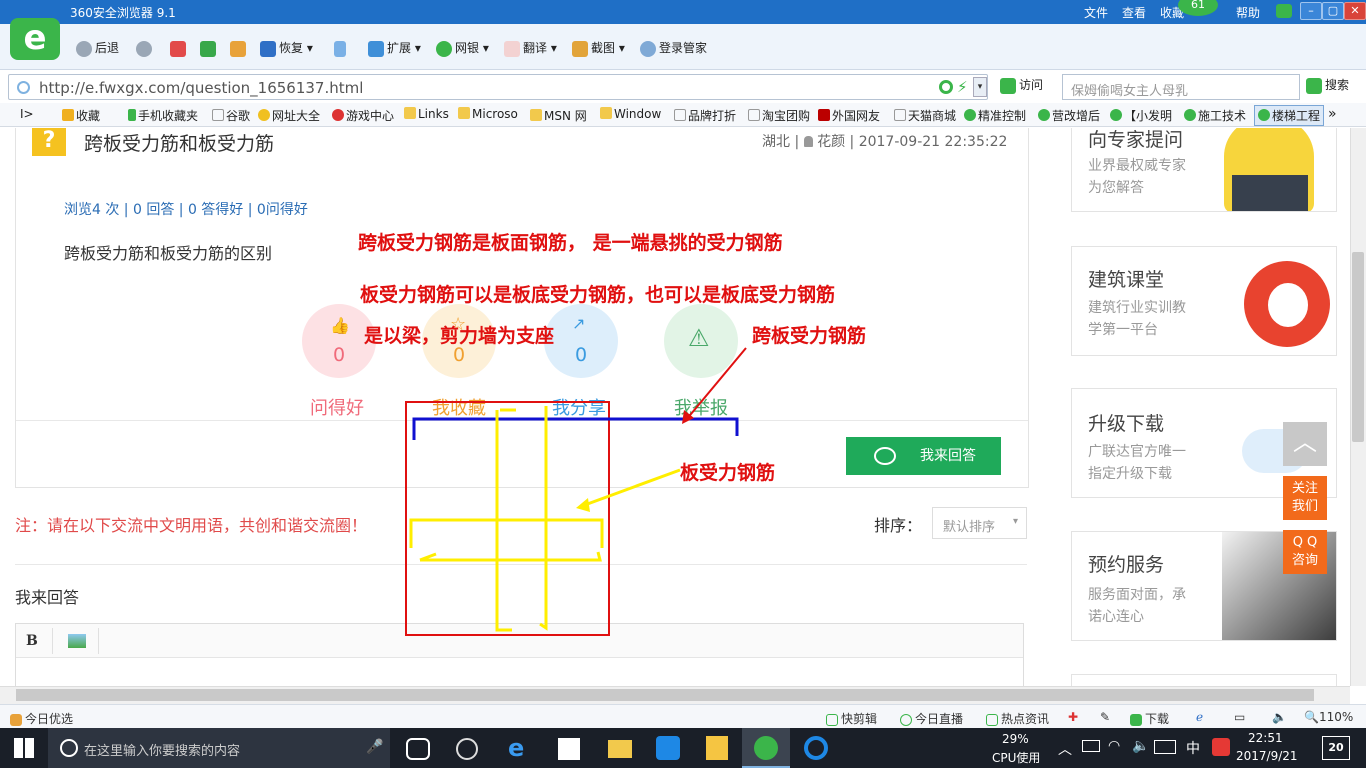 The image size is (1366, 768). I want to click on fav-item: Microso, so click(488, 114).